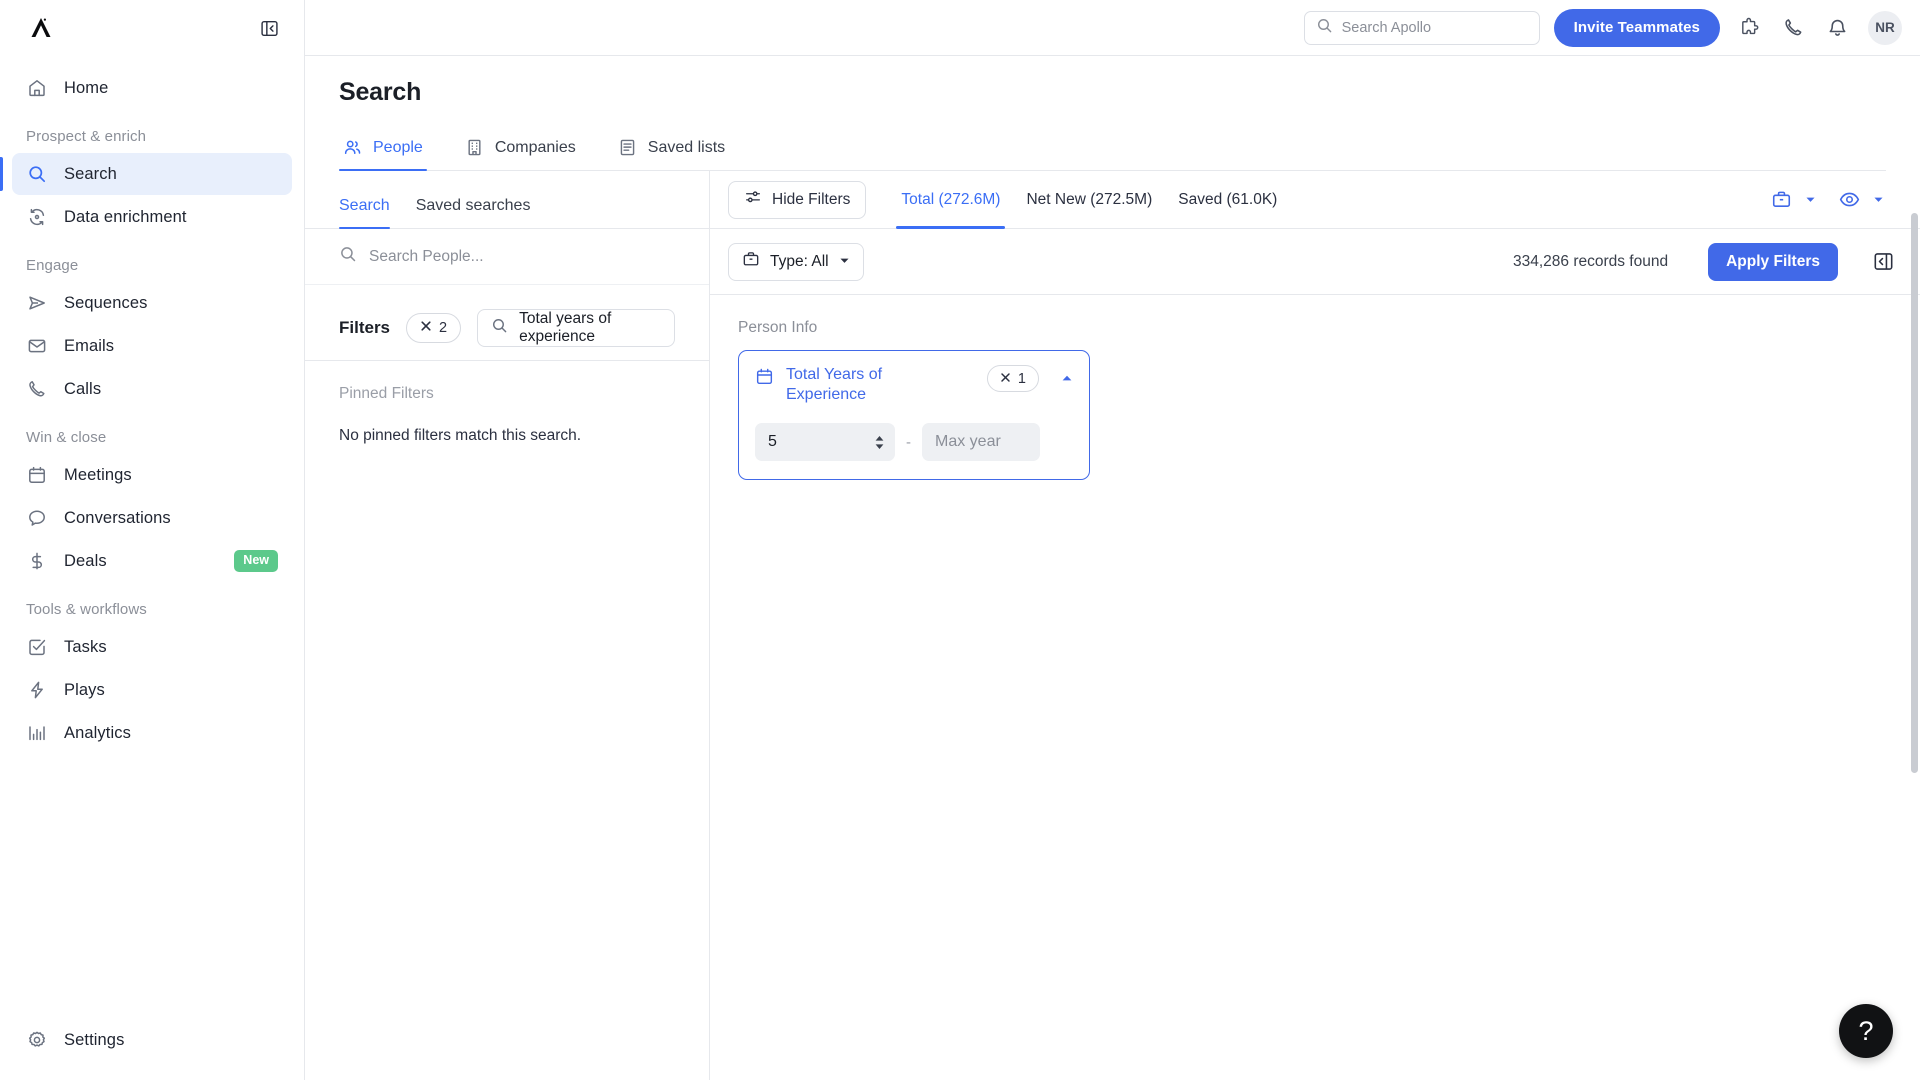  What do you see at coordinates (1590, 261) in the screenshot?
I see `records-found-count: 334,286 records found` at bounding box center [1590, 261].